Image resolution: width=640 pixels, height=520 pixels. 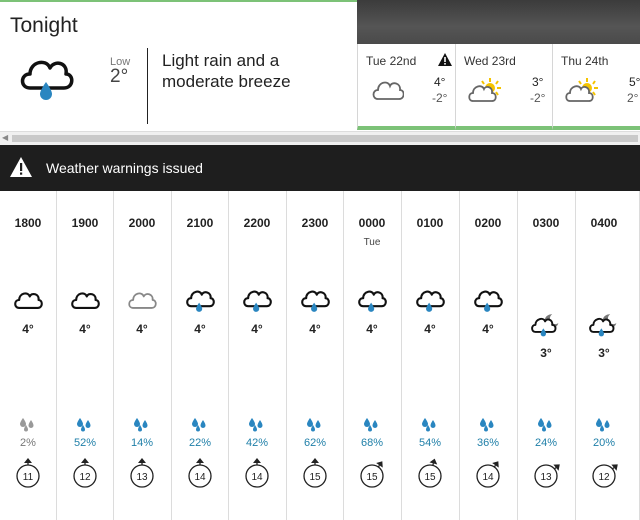 I want to click on hour-column: 0000 Tue 4° 68% 15, so click(x=373, y=355).